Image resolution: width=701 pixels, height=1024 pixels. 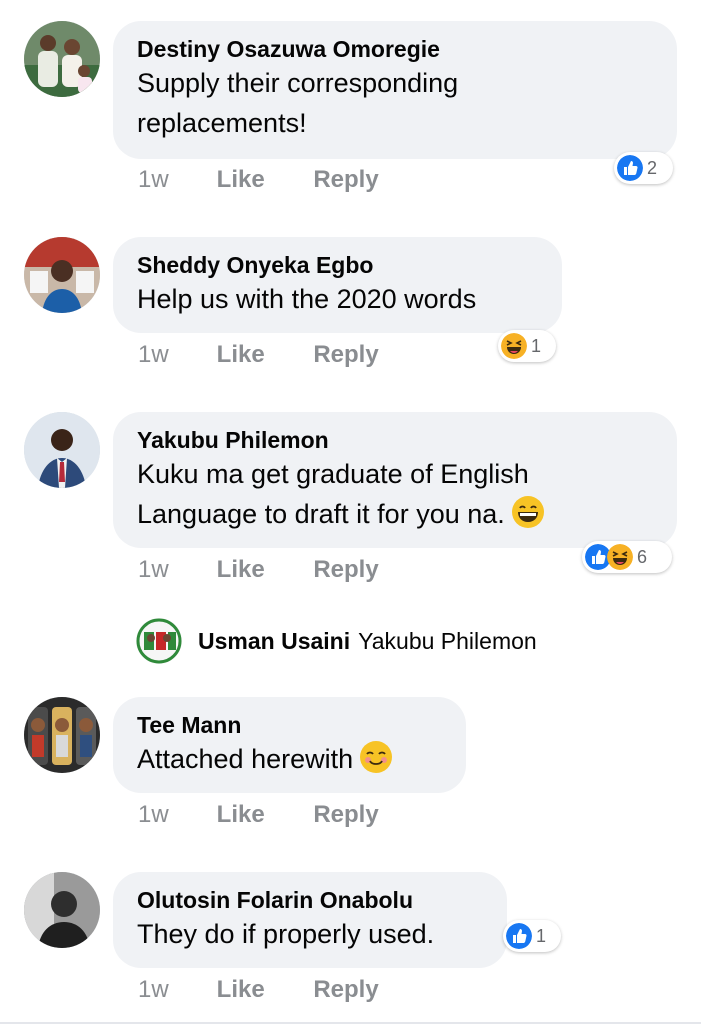 What do you see at coordinates (62, 59) in the screenshot?
I see `avatar-destiny` at bounding box center [62, 59].